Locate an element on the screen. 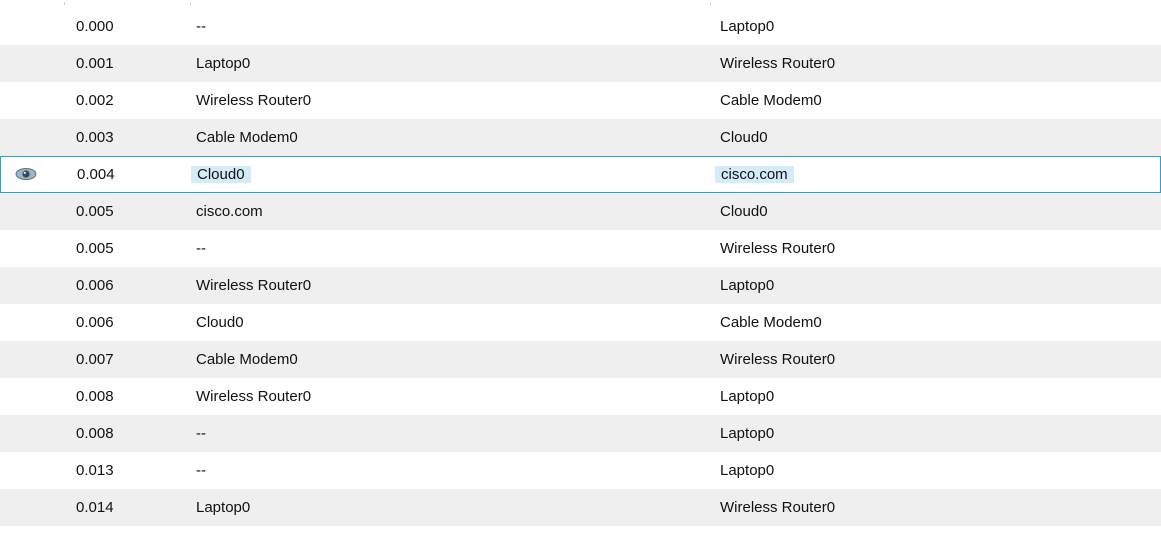 The width and height of the screenshot is (1161, 550). at-device: Cable Modem0 is located at coordinates (771, 100).